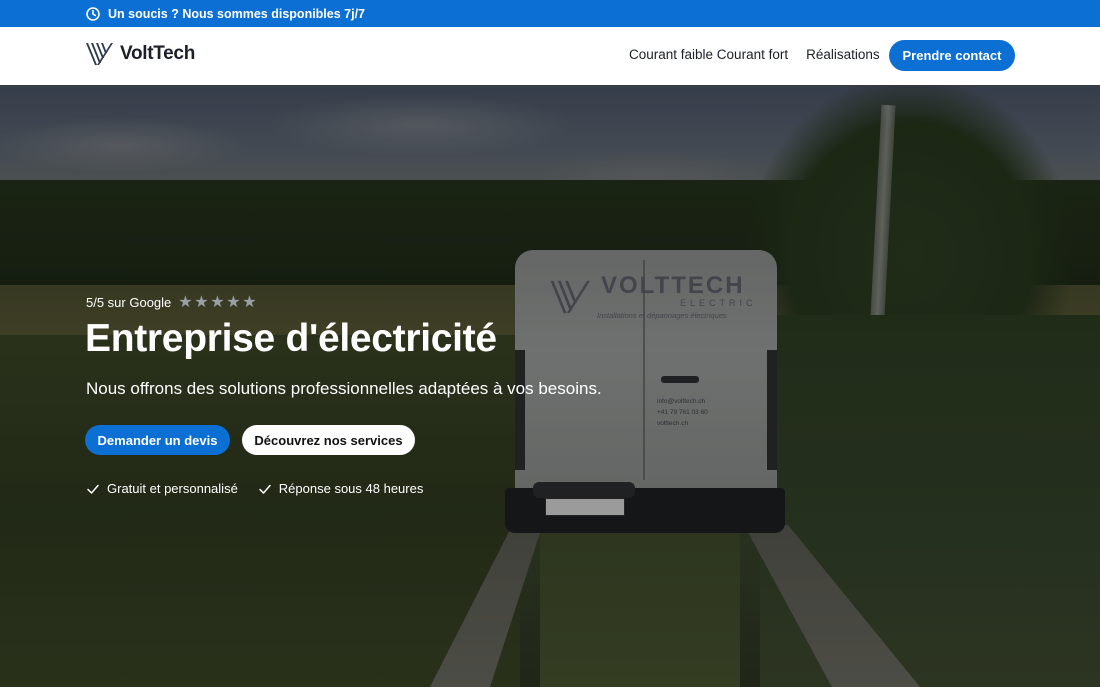 This screenshot has width=1100, height=687. What do you see at coordinates (157, 440) in the screenshot?
I see `request-quote-button: Demander un devis` at bounding box center [157, 440].